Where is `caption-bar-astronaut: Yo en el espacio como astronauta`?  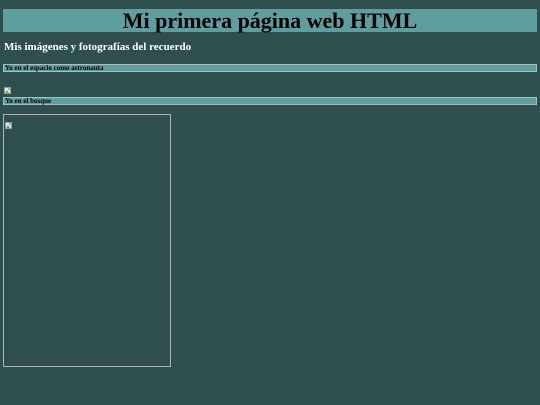 caption-bar-astronaut: Yo en el espacio como astronauta is located at coordinates (270, 68).